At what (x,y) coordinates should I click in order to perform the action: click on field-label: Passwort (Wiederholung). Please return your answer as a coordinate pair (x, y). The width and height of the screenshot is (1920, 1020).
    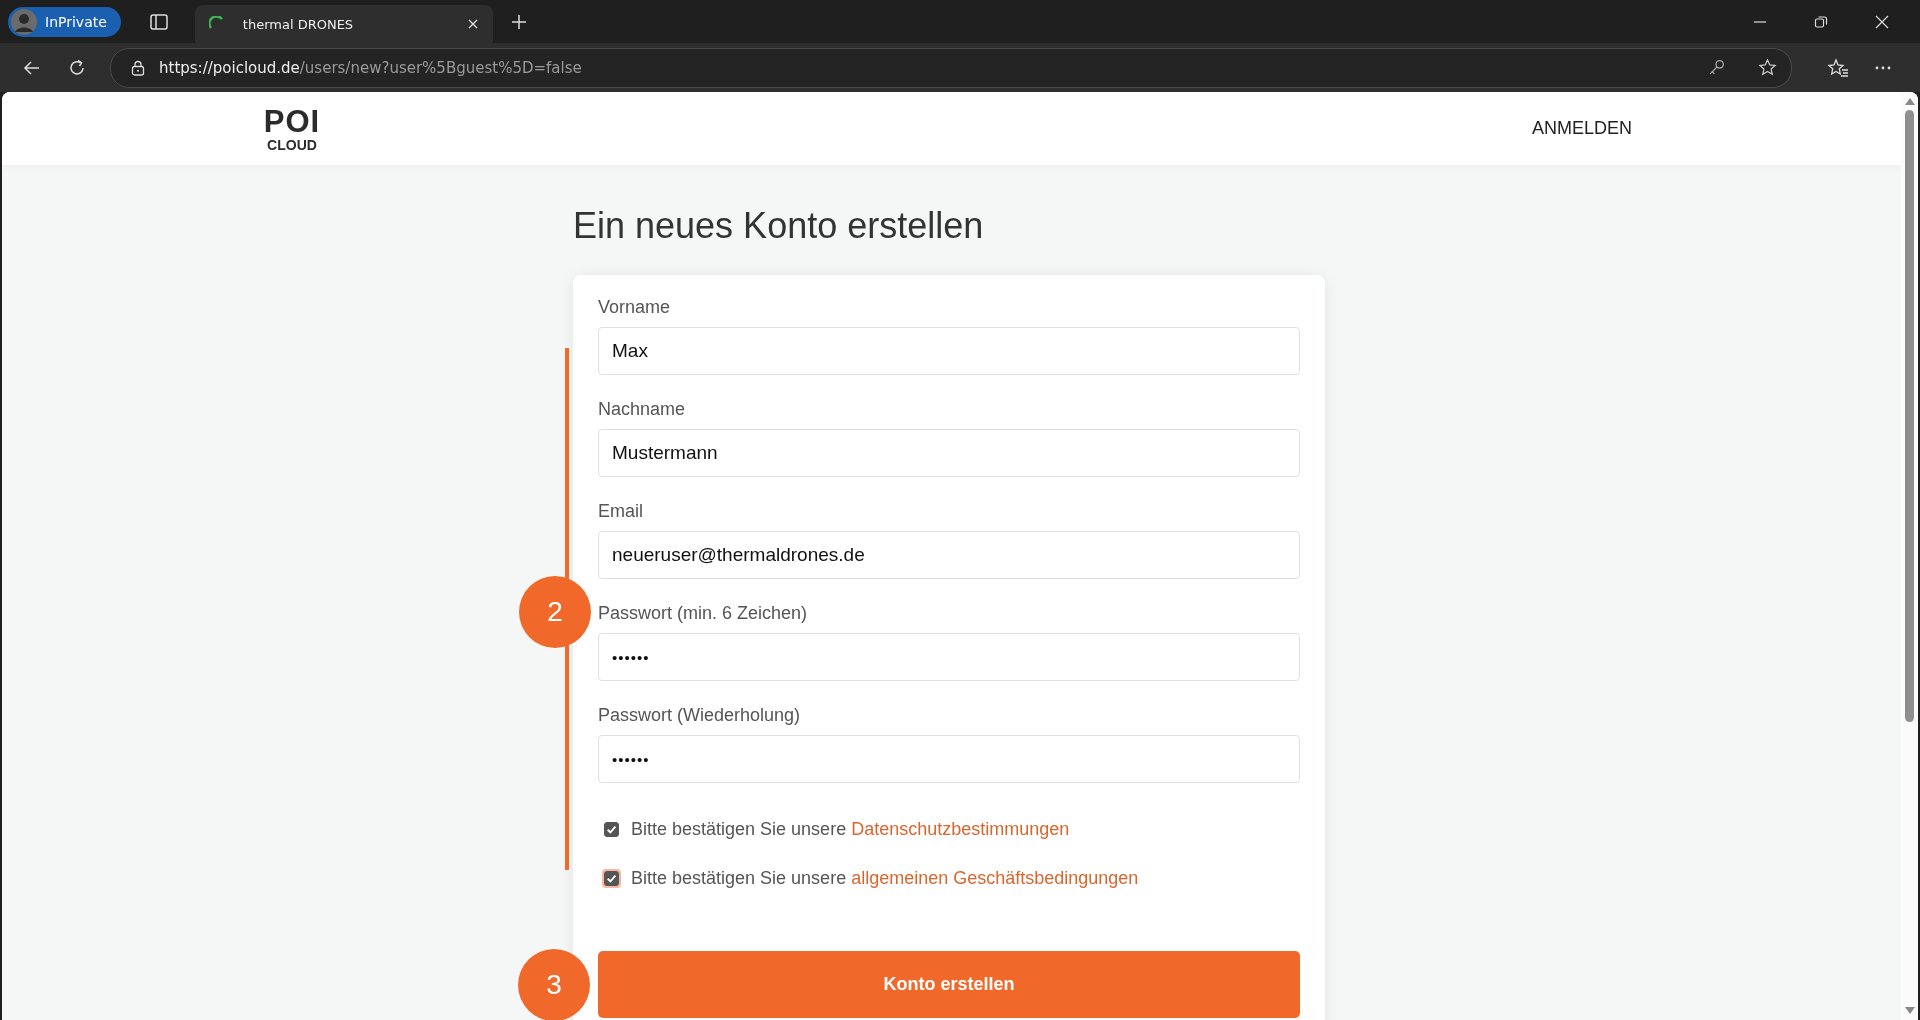
    Looking at the image, I should click on (700, 715).